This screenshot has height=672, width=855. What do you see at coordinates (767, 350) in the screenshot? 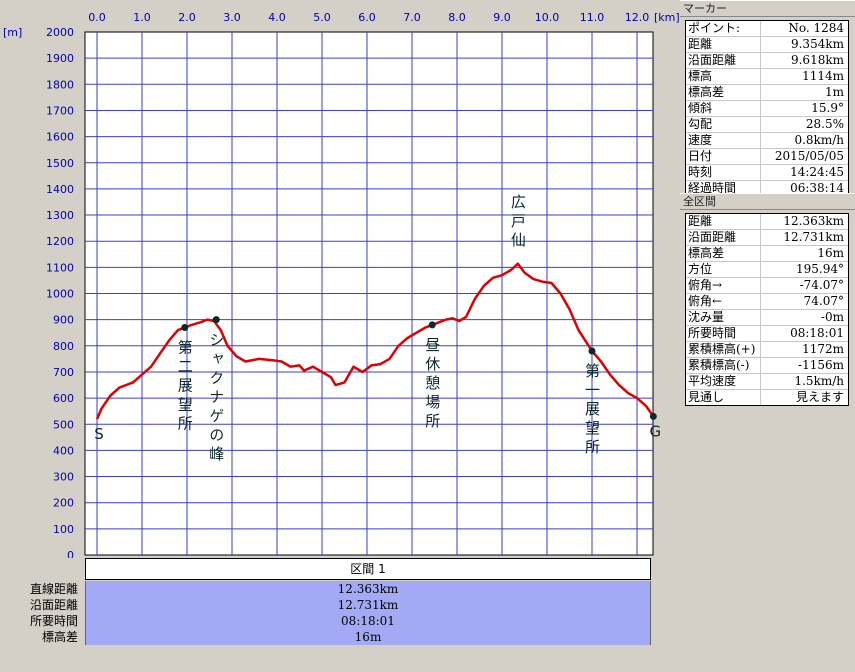
I see `info-row: 累積標高(+) 1172m` at bounding box center [767, 350].